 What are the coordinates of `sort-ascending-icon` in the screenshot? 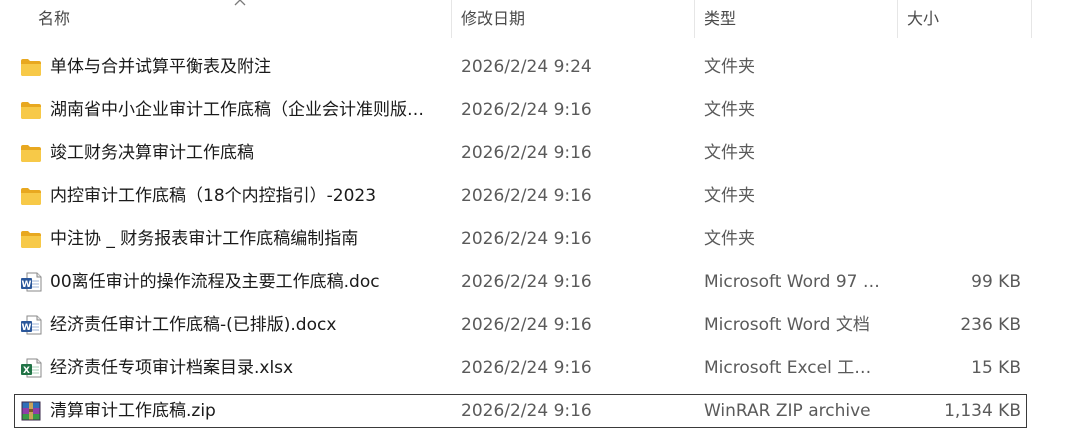 It's located at (240, 3).